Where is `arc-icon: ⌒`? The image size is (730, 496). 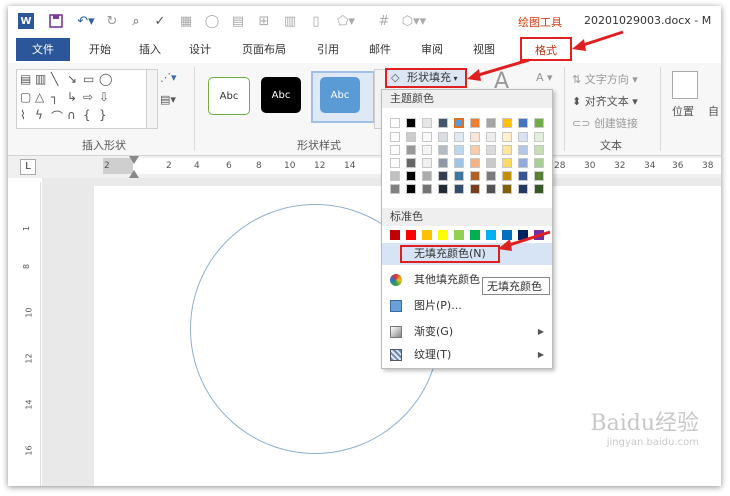 arc-icon: ⌒ is located at coordinates (57, 116).